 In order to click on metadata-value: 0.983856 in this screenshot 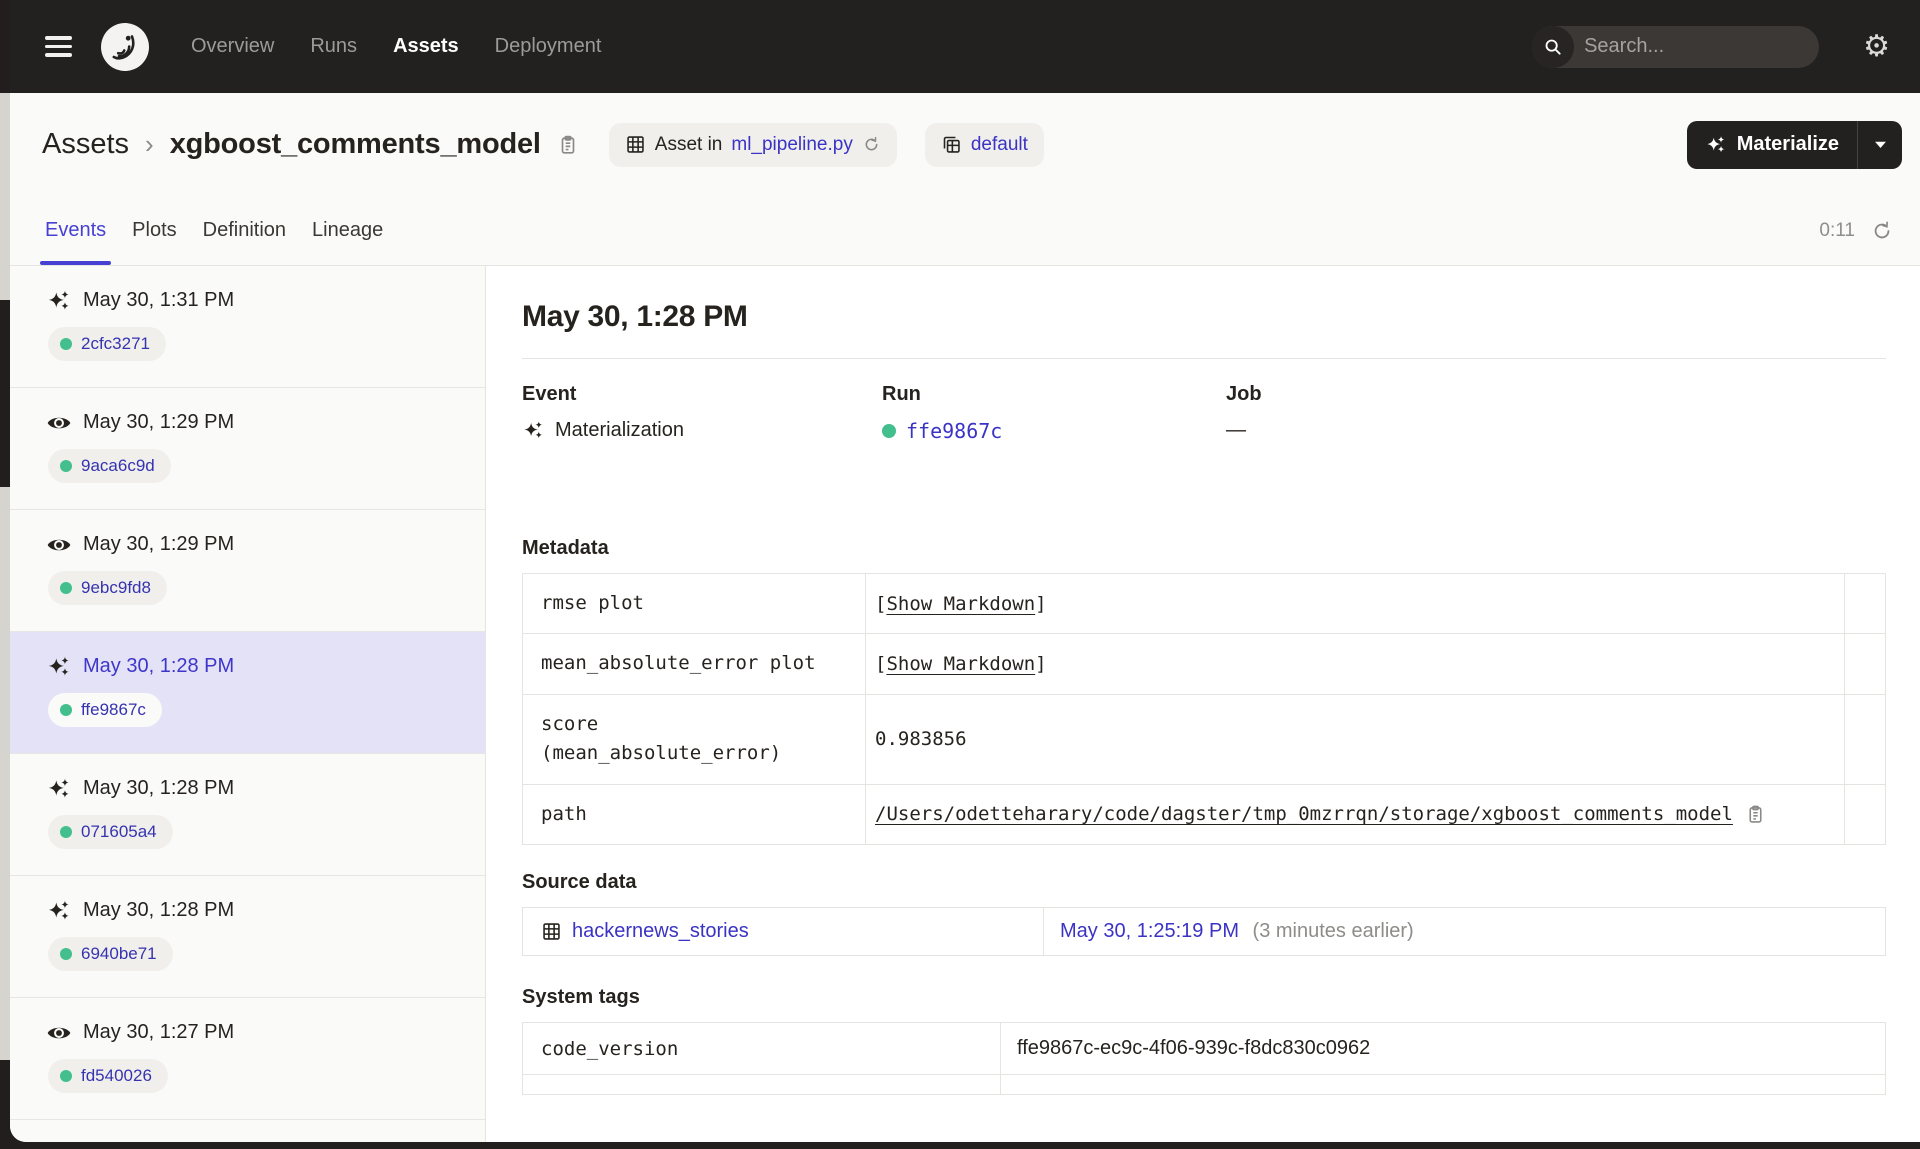, I will do `click(1355, 739)`.